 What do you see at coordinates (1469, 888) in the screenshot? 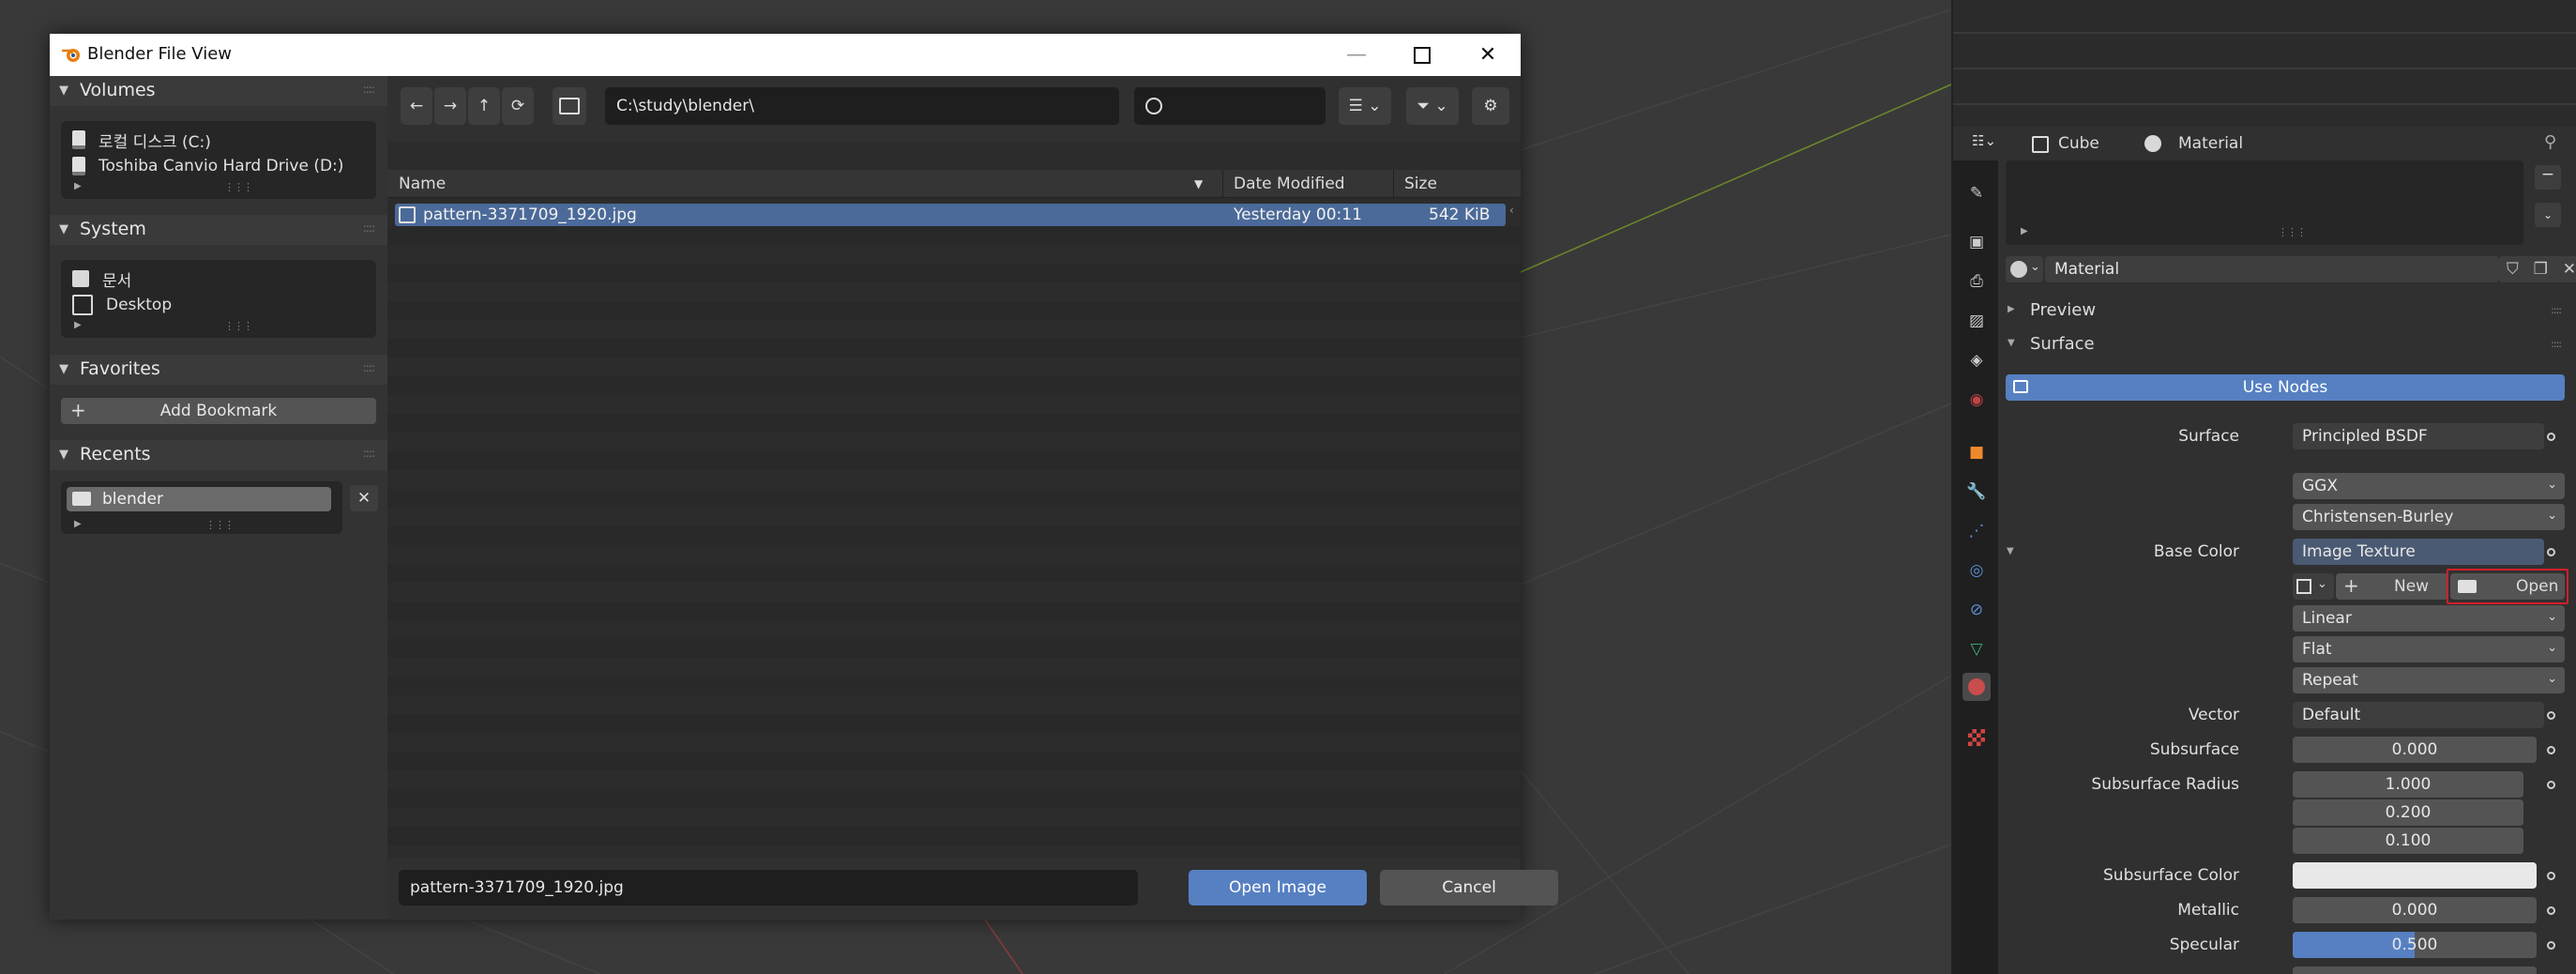
I see `cancel-button: Cancel` at bounding box center [1469, 888].